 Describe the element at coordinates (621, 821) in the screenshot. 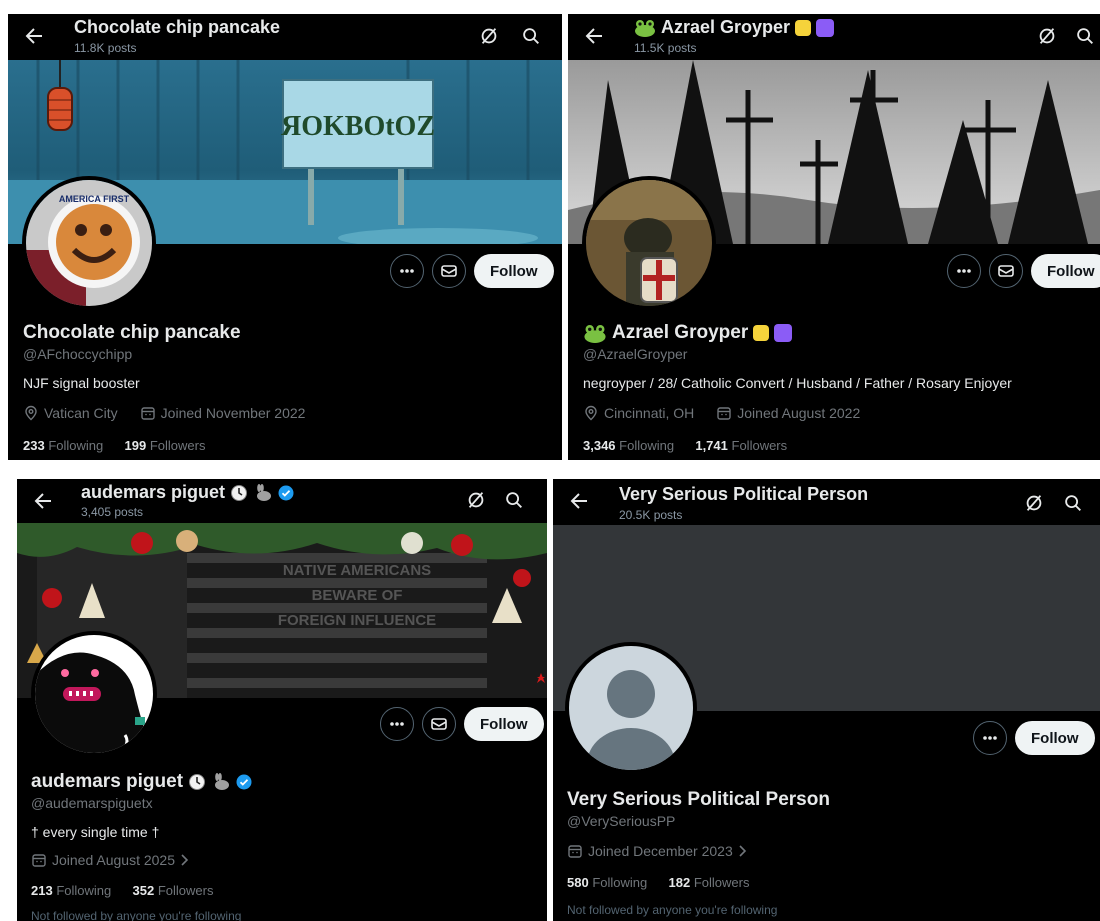

I see `user-handle: @VerySeriousPP` at that location.